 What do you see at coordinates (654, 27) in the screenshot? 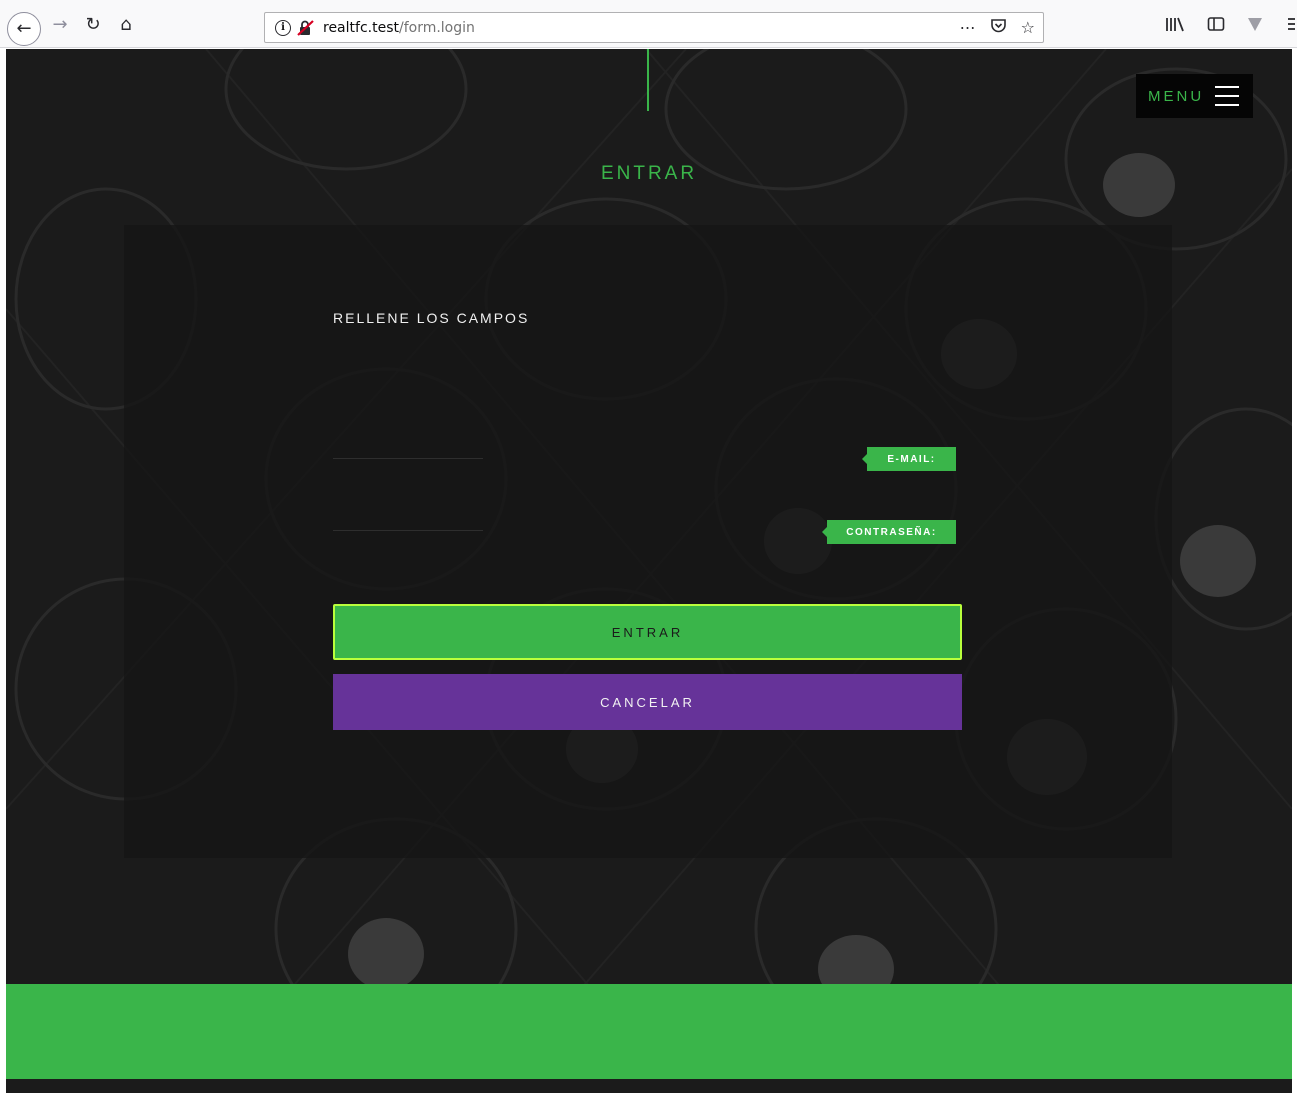
I see `url-bar: i realtfc.test/form.login ⋯ ☆` at bounding box center [654, 27].